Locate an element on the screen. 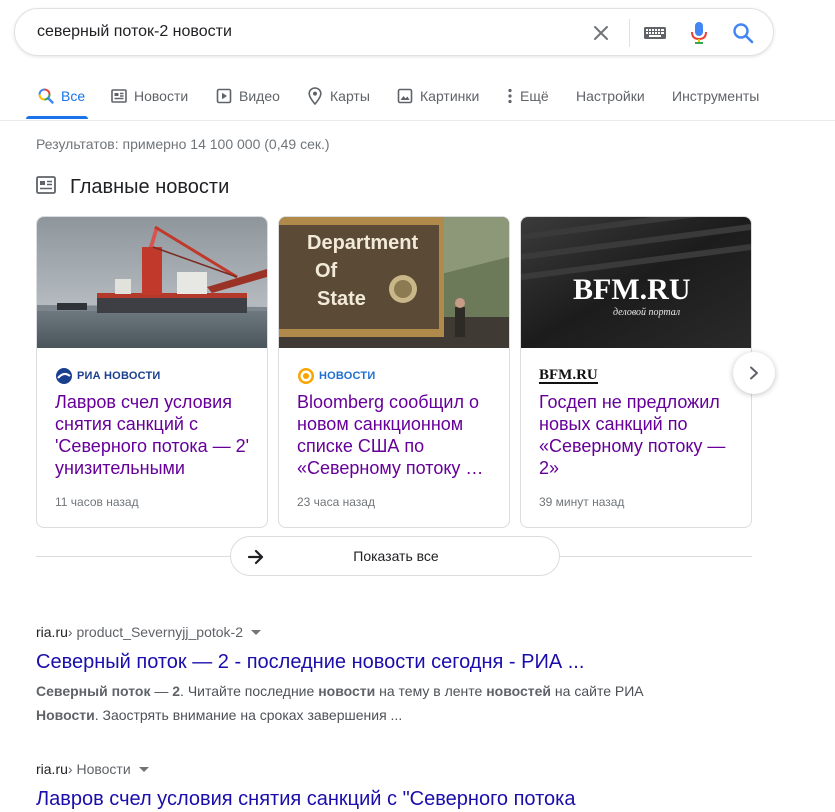  tab-all: Все is located at coordinates (61, 96).